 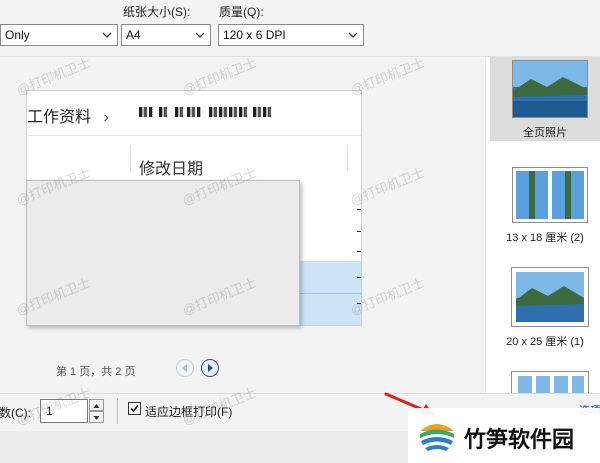 I want to click on fit-frame-label: 适应边框打印(F), so click(x=189, y=412).